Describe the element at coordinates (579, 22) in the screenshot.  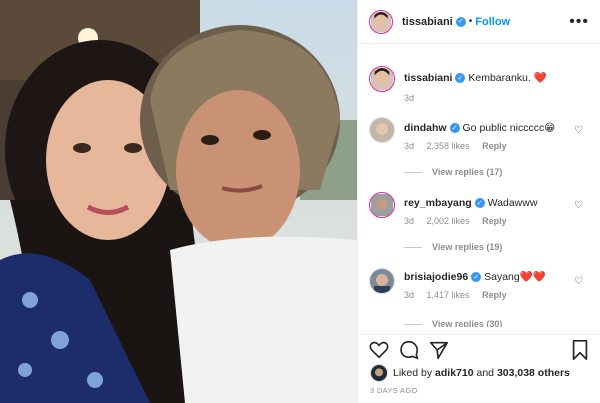
I see `more-options-icon: •••` at that location.